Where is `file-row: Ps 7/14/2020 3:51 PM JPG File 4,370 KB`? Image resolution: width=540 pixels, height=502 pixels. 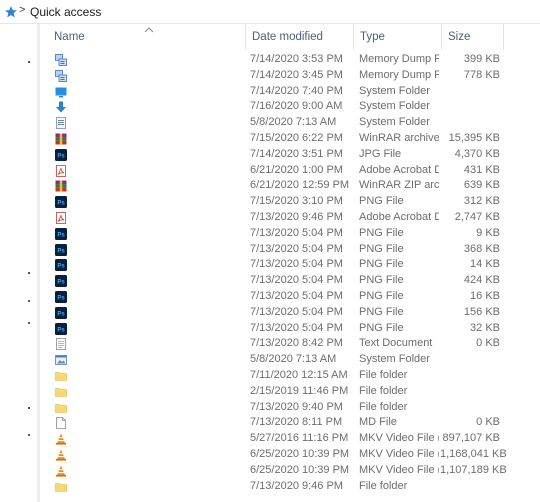
file-row: Ps 7/14/2020 3:51 PM JPG File 4,370 KB is located at coordinates (290, 155).